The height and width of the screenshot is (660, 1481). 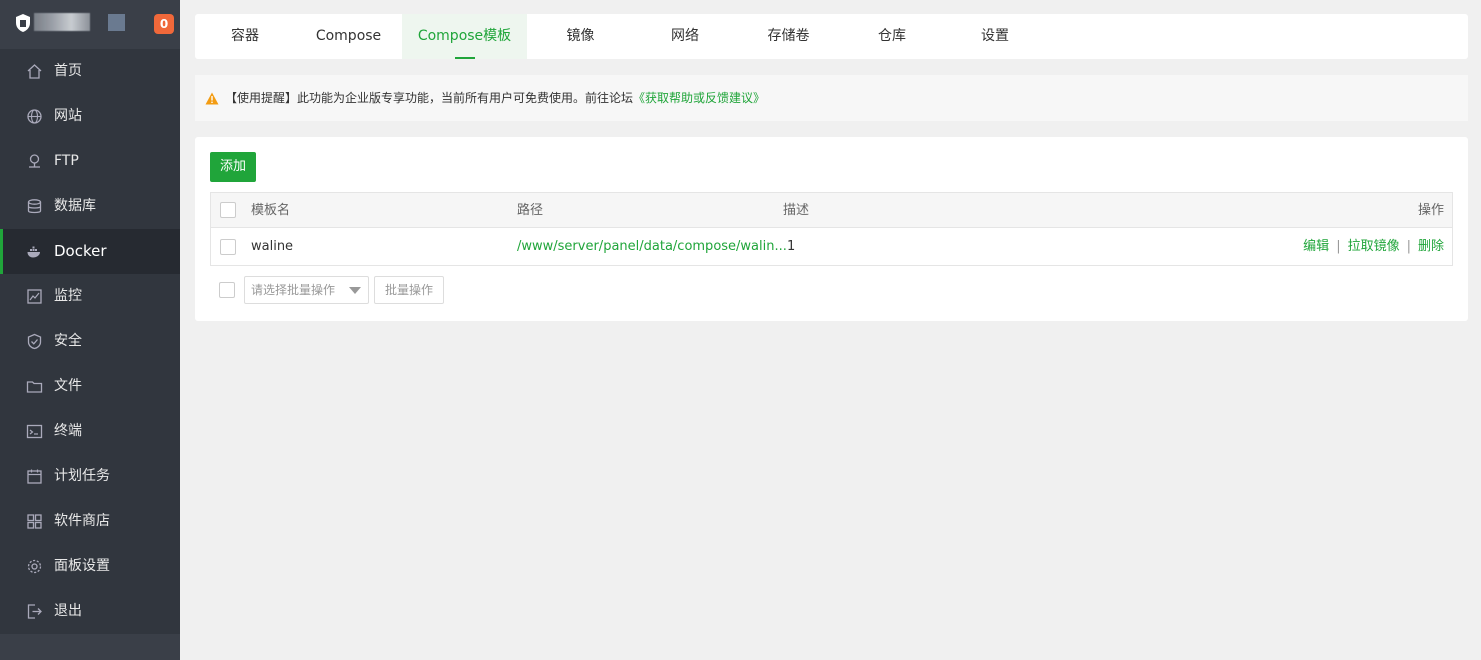 What do you see at coordinates (34, 341) in the screenshot?
I see `shield-icon` at bounding box center [34, 341].